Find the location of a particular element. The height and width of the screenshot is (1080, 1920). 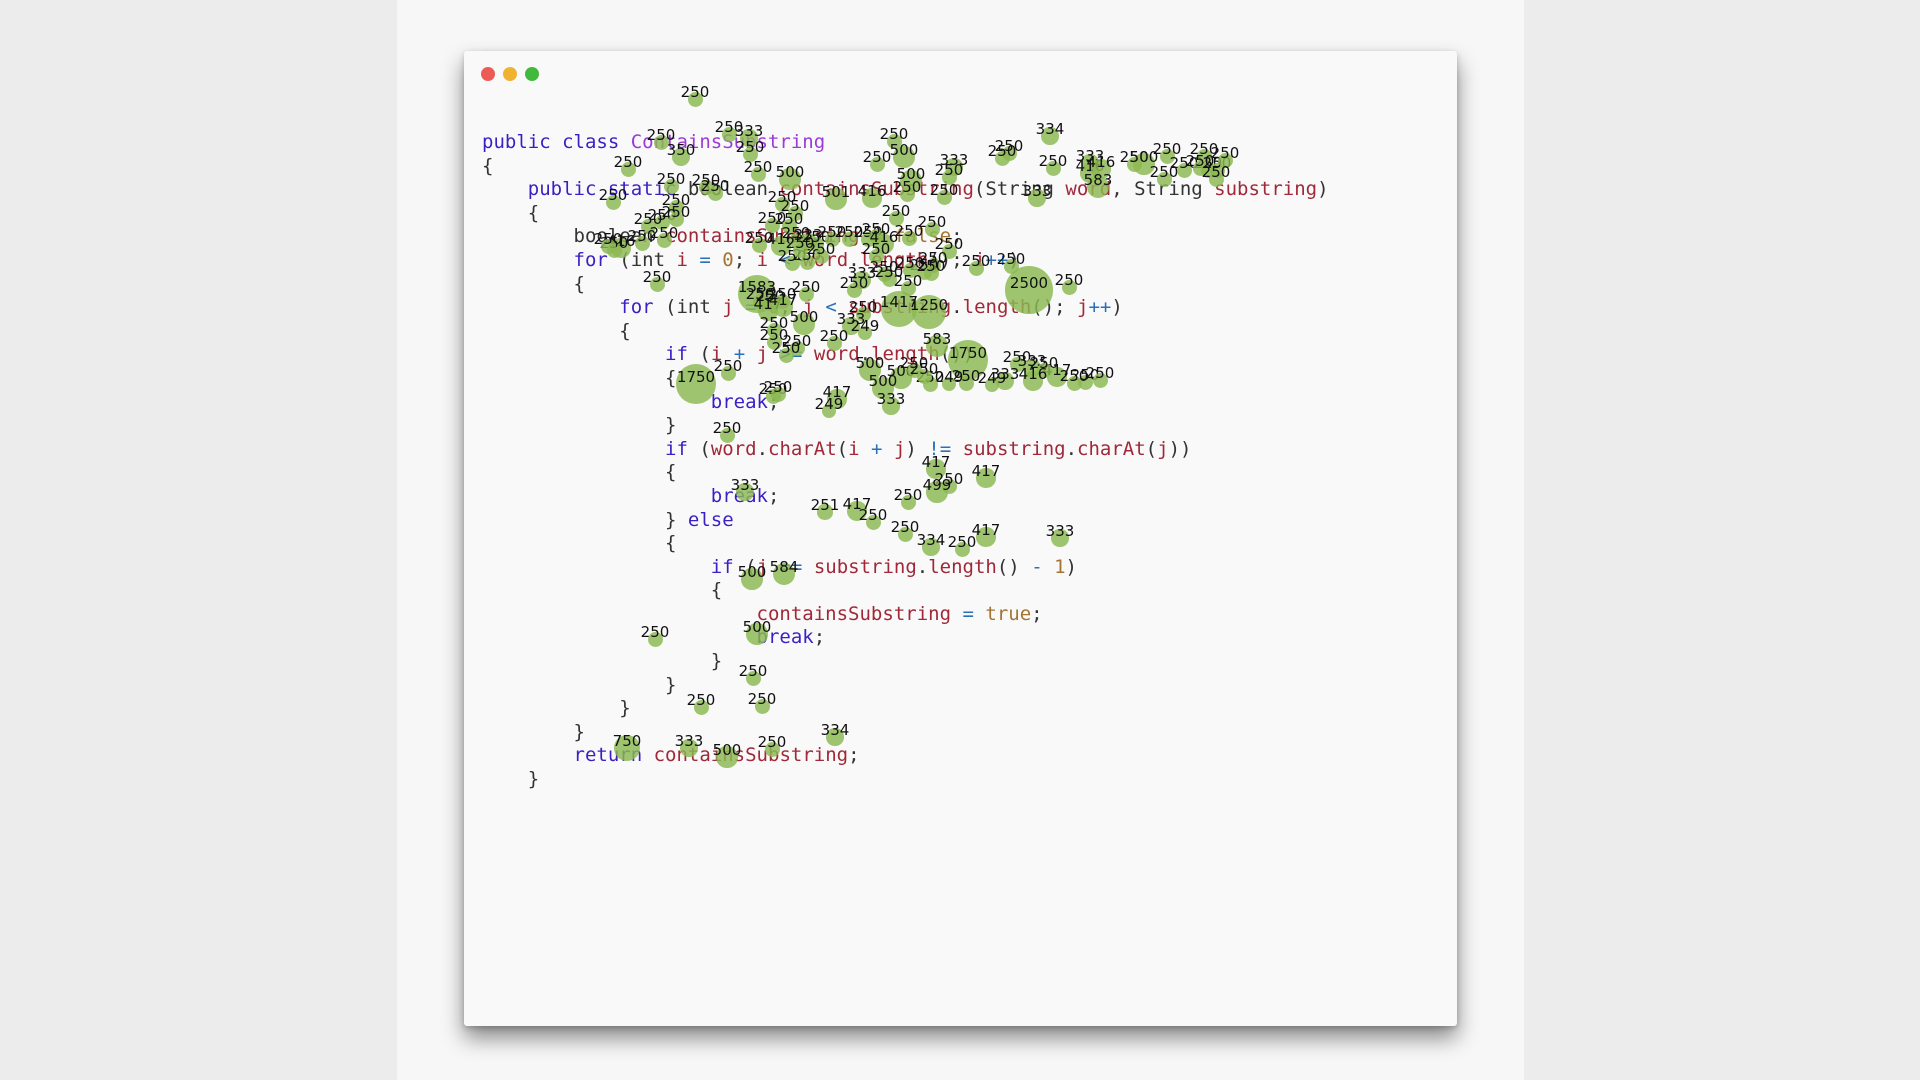

code-token: true is located at coordinates (1008, 613).